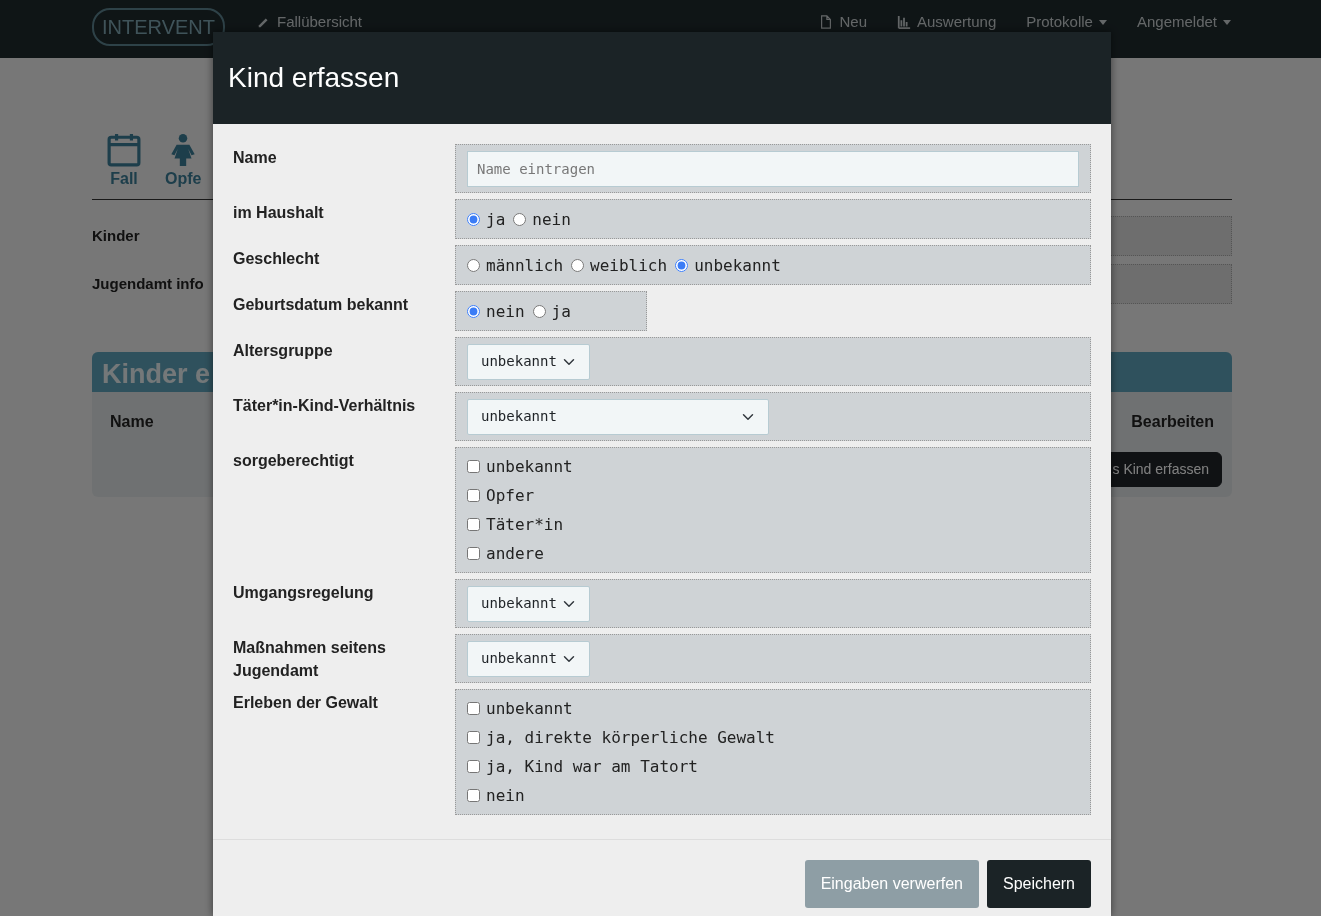 Image resolution: width=1321 pixels, height=916 pixels. I want to click on calendar-icon, so click(124, 150).